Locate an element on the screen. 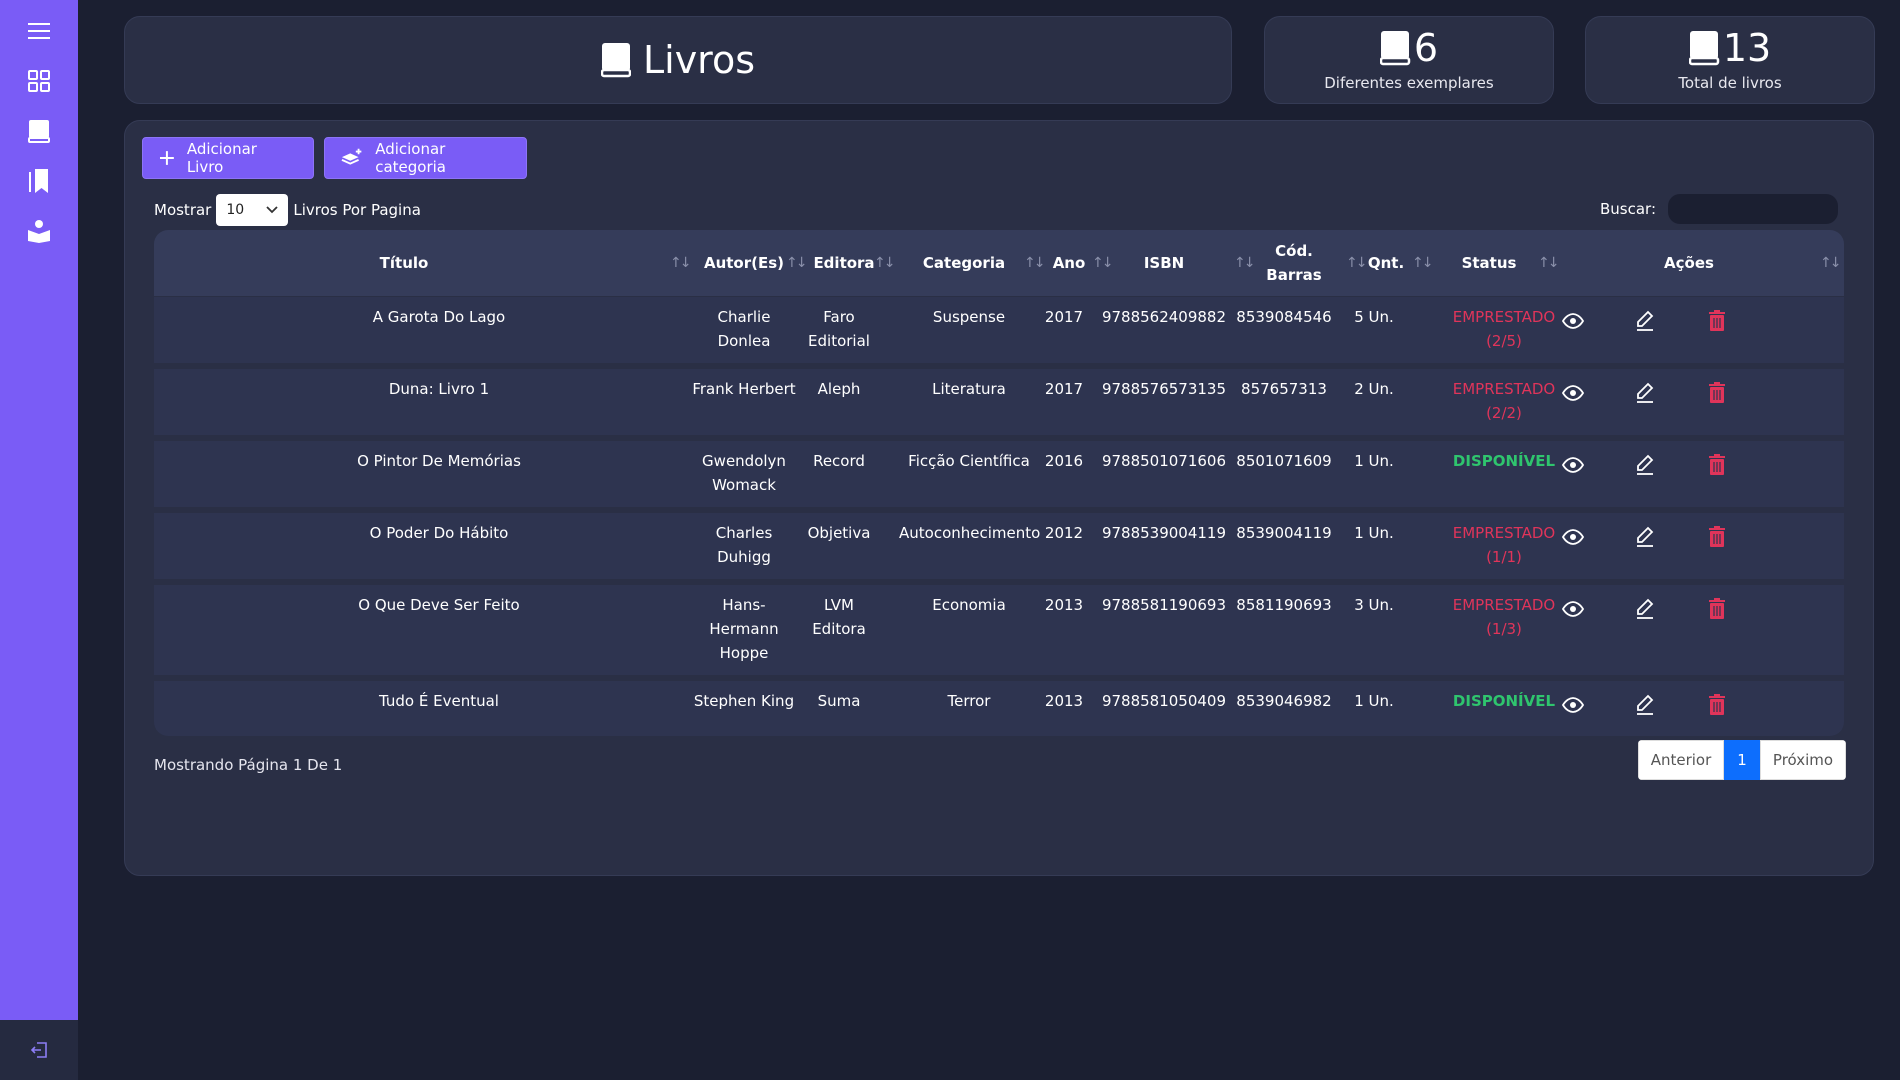 The width and height of the screenshot is (1900, 1080). col-barras: Cód. Barras is located at coordinates (1294, 263).